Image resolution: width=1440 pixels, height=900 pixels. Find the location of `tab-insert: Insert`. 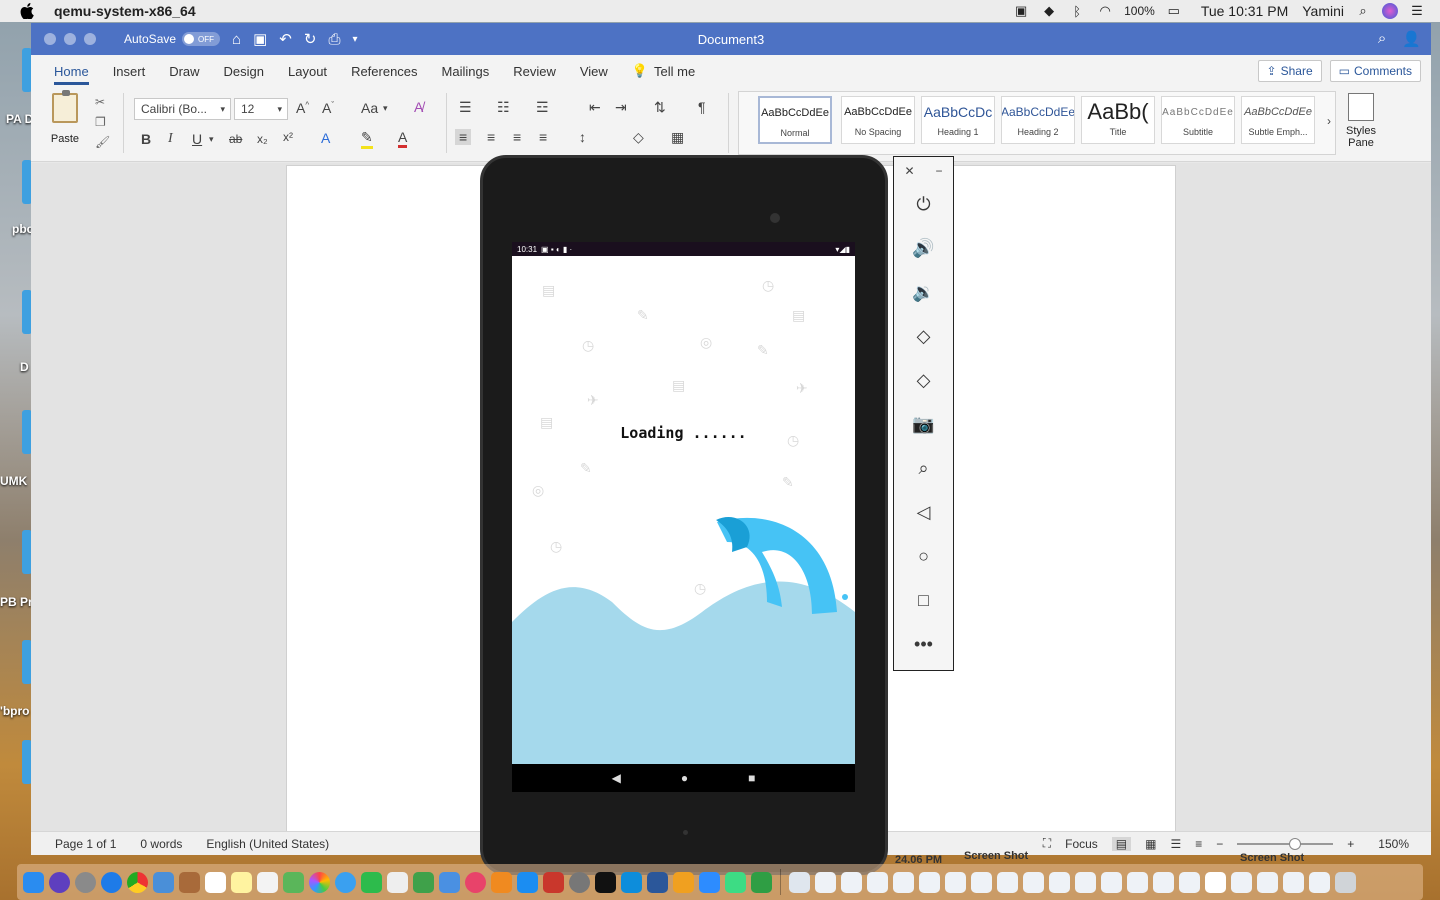

tab-insert: Insert is located at coordinates (129, 74).